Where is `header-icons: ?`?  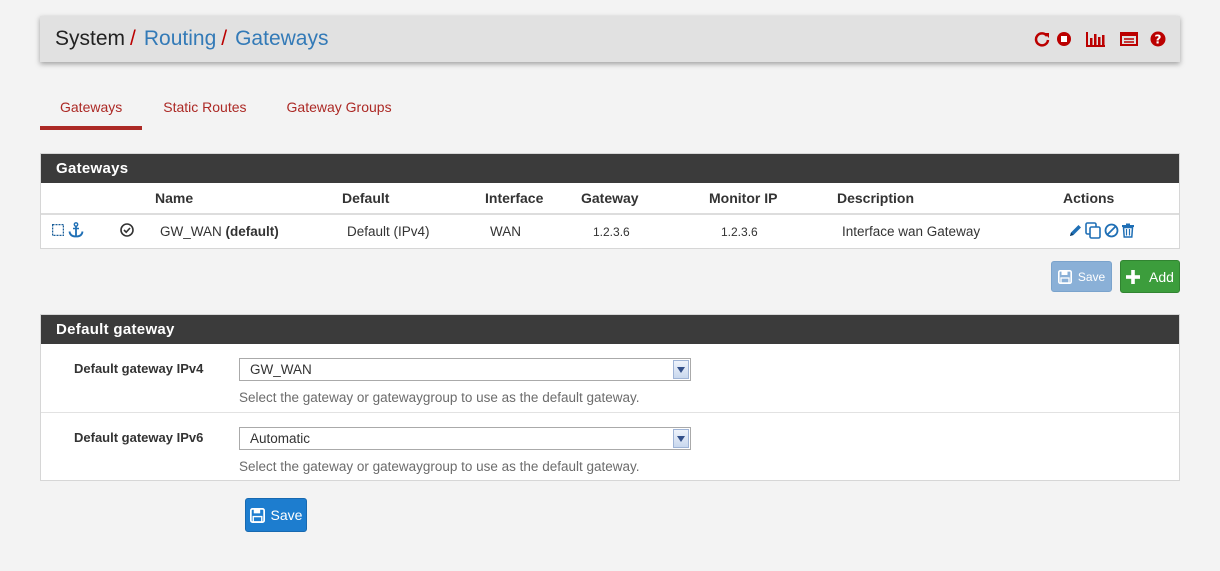
header-icons: ? is located at coordinates (1100, 39).